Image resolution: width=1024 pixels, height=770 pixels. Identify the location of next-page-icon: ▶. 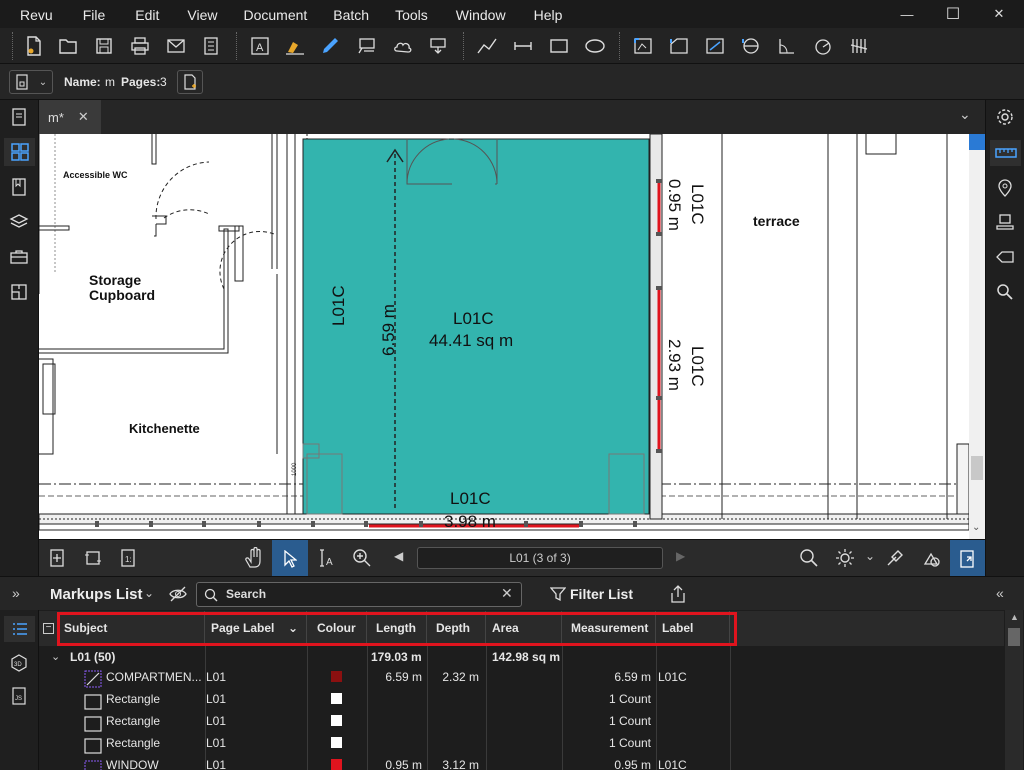
(680, 556).